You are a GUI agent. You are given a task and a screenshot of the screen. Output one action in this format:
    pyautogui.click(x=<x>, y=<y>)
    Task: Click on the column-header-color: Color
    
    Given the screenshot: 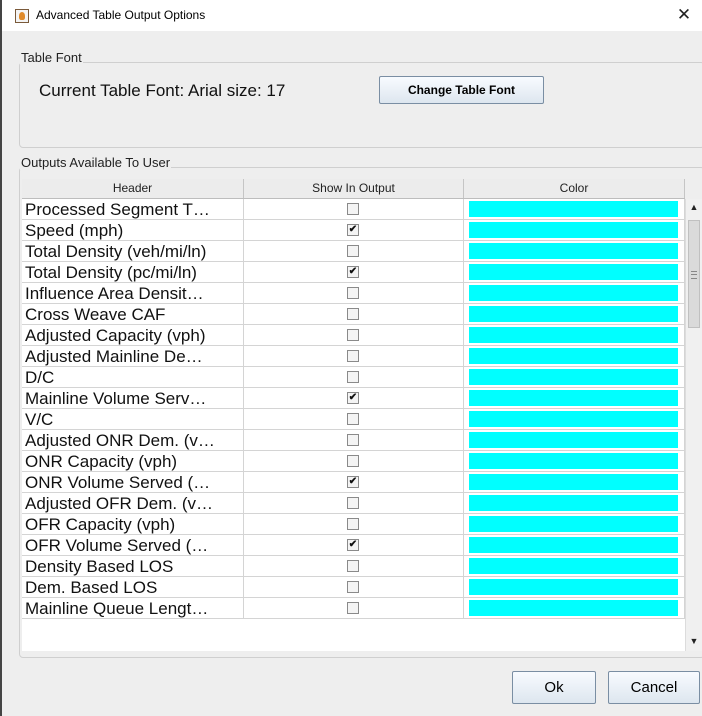 What is the action you would take?
    pyautogui.click(x=574, y=188)
    